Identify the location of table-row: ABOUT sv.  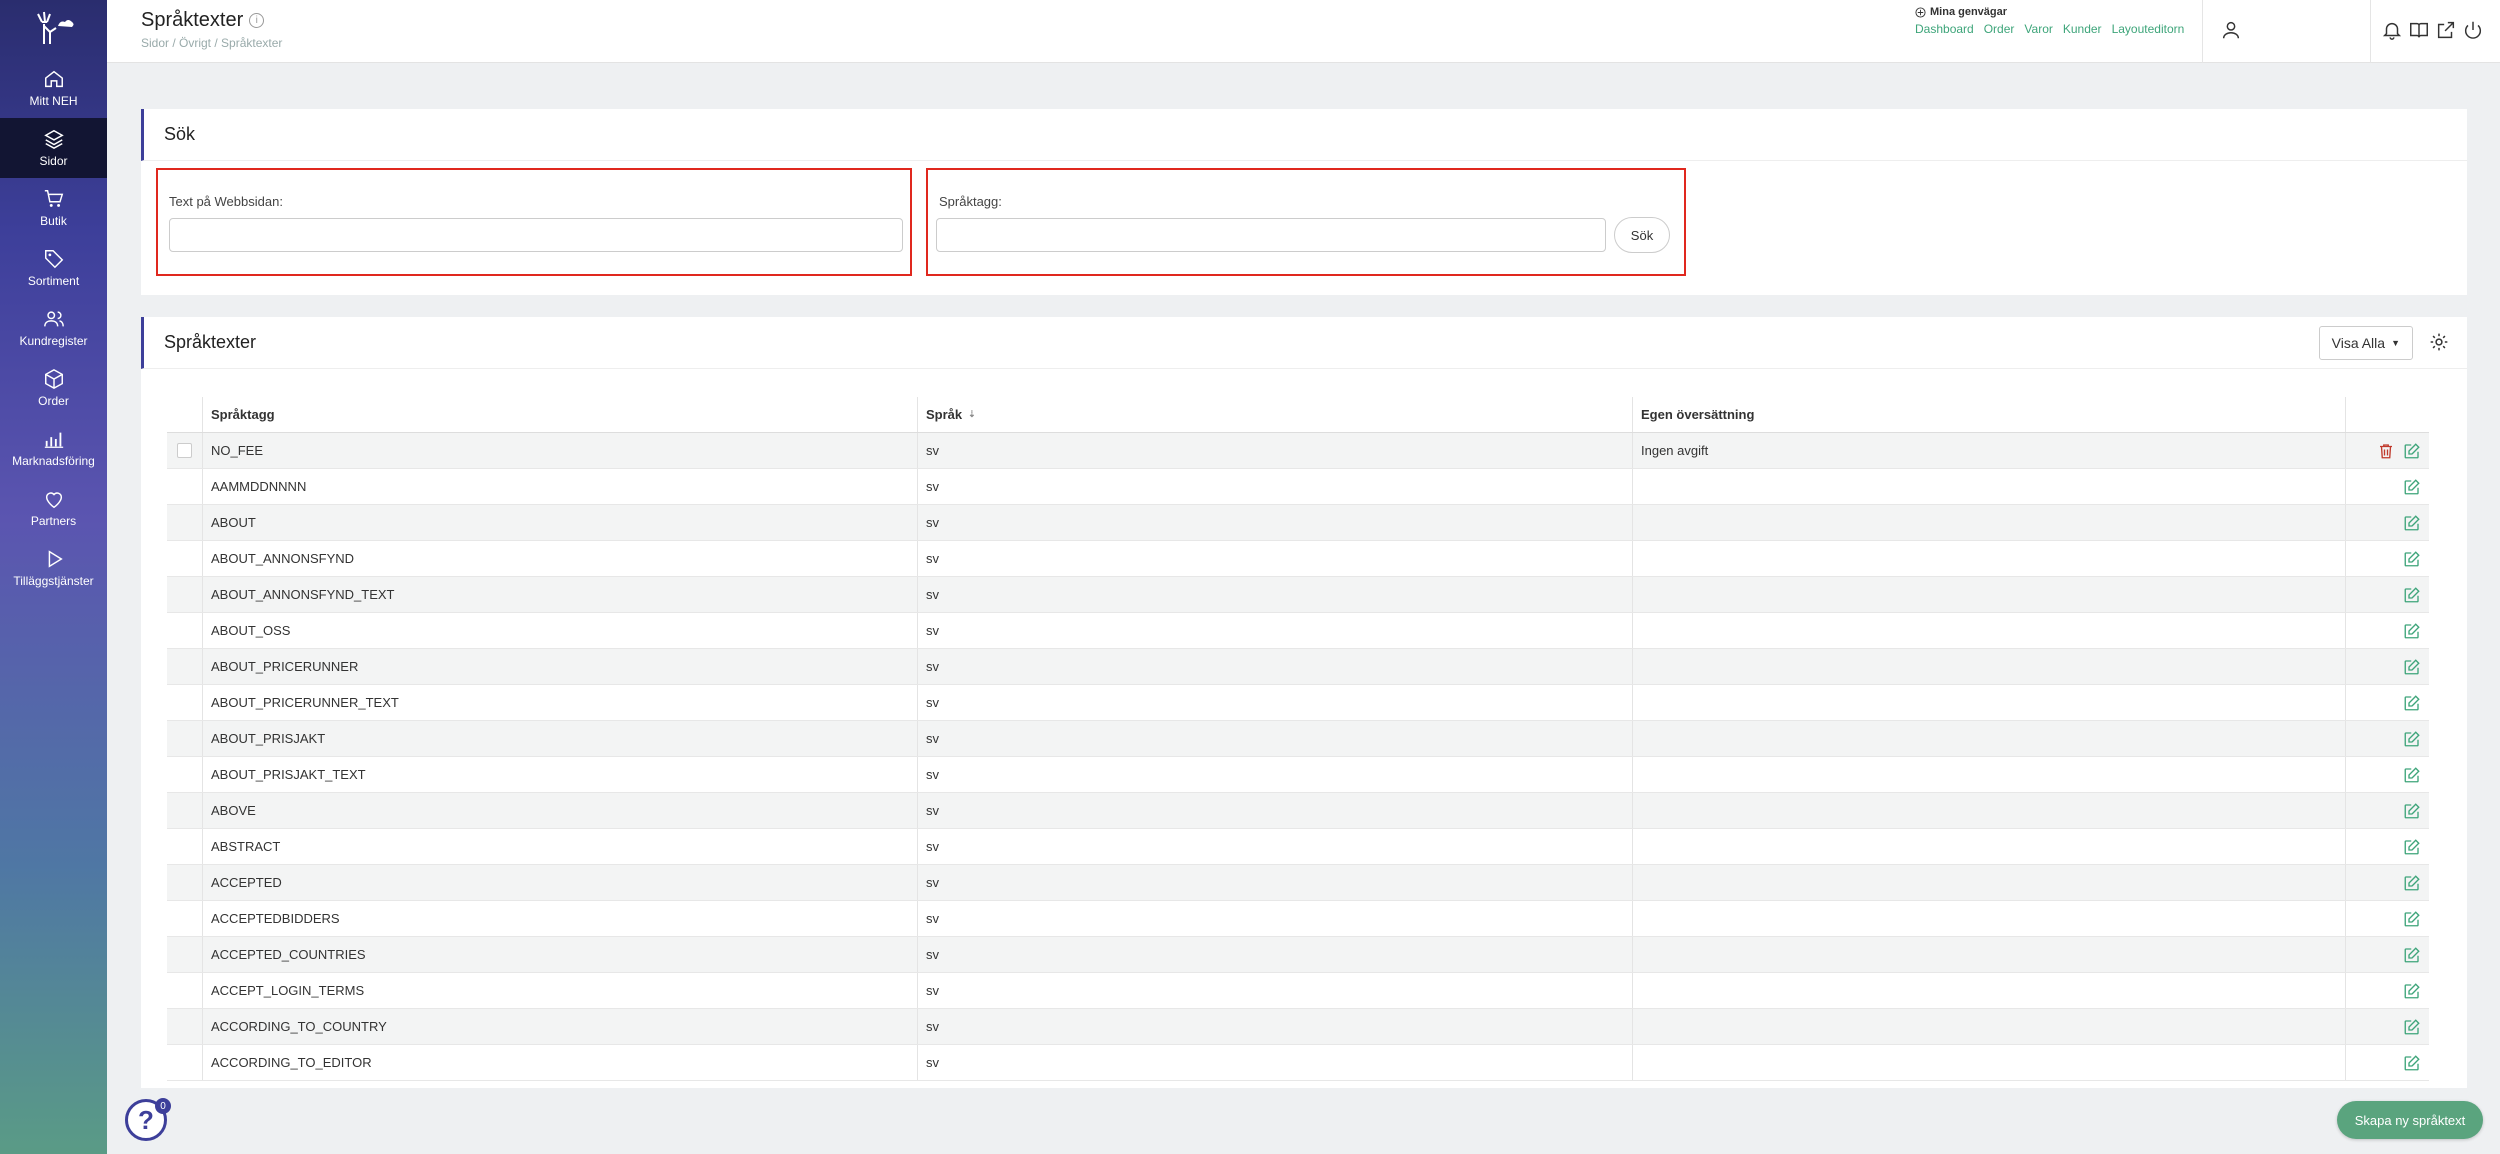
(1298, 523).